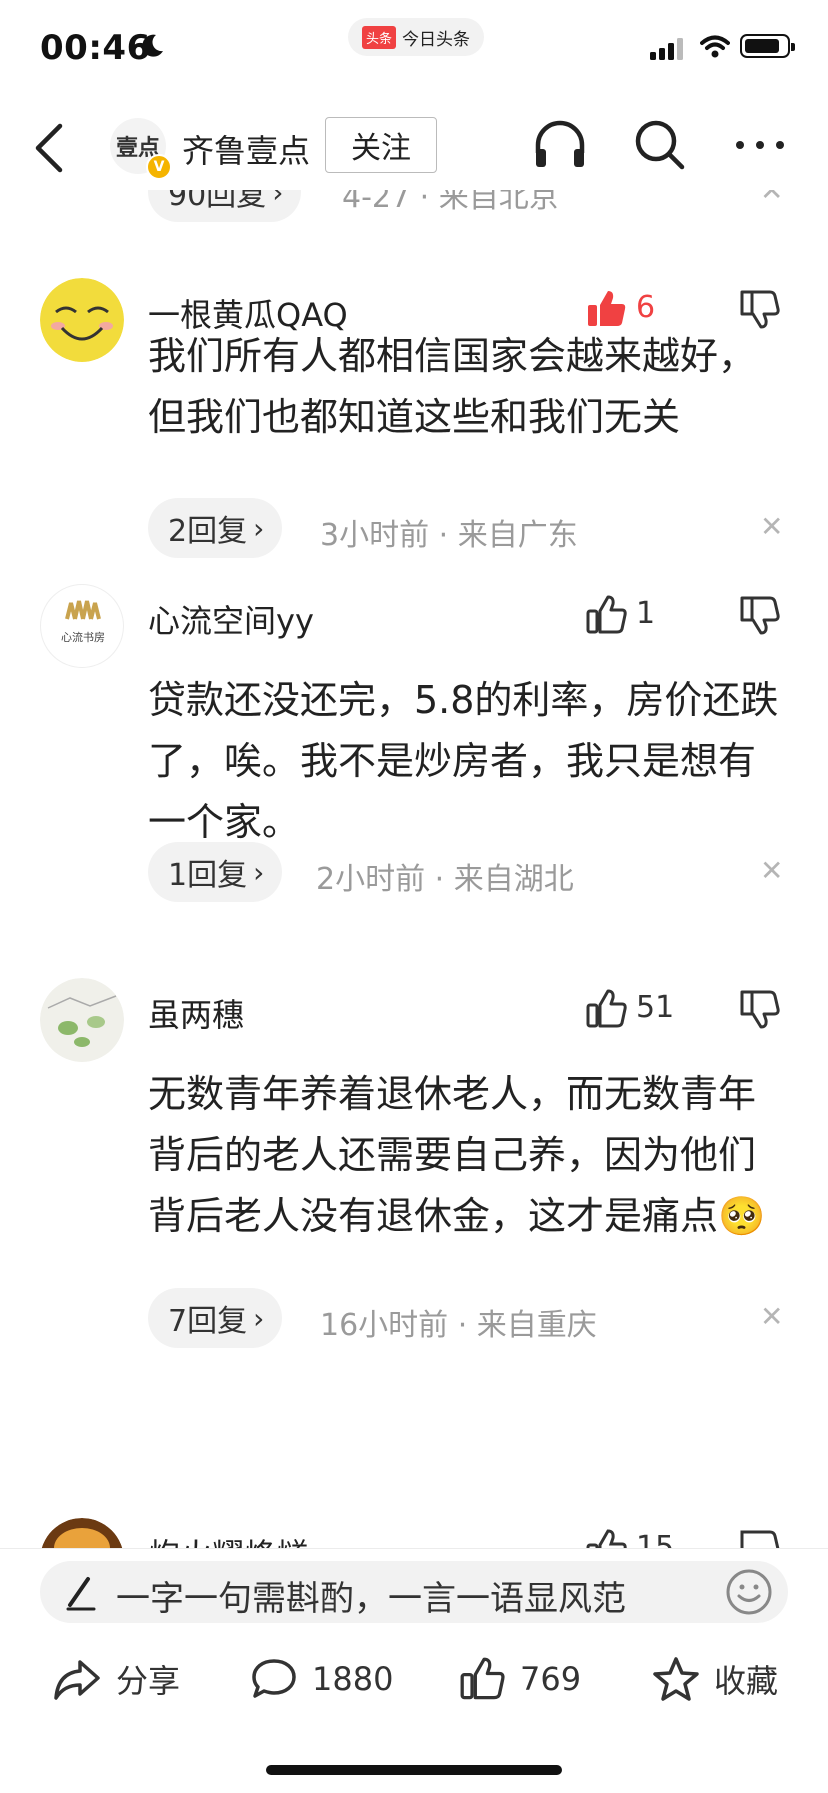 Image resolution: width=828 pixels, height=1793 pixels. I want to click on wifi-icon, so click(715, 46).